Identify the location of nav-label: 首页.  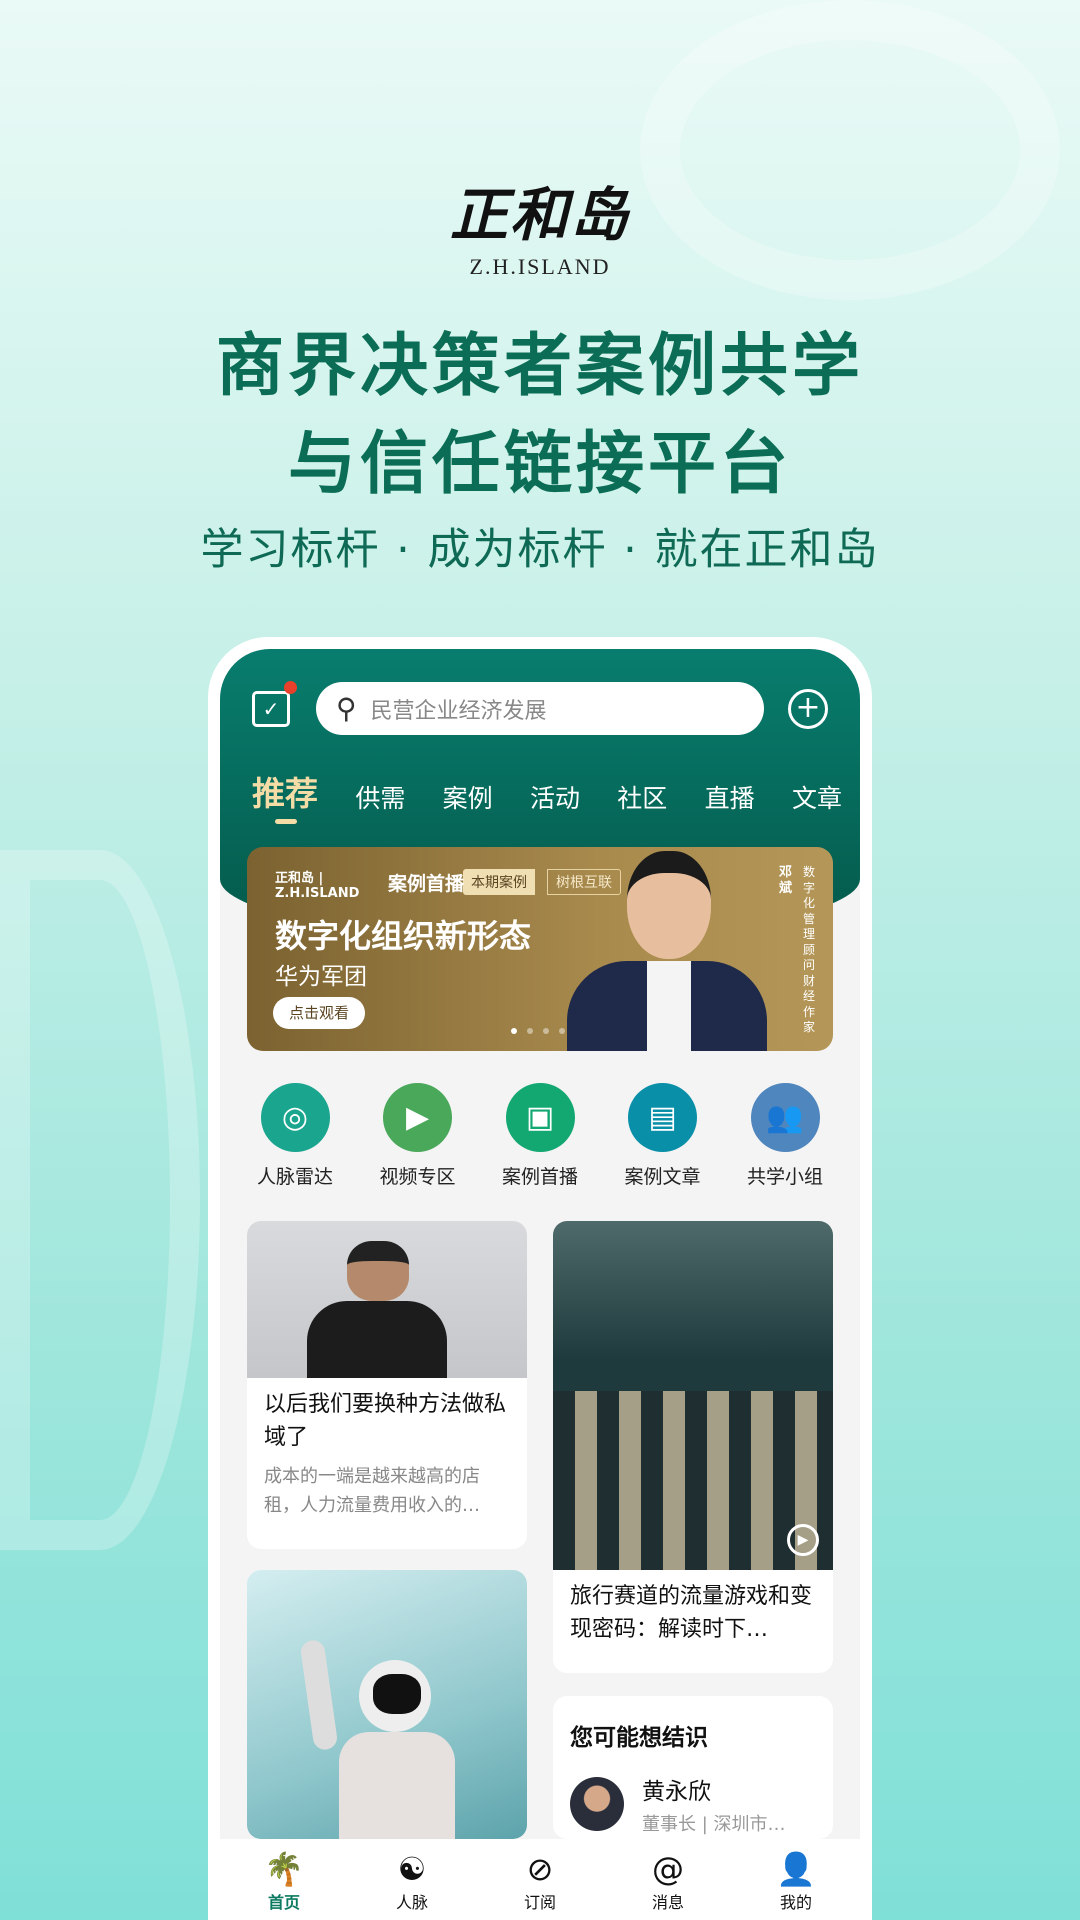
(283, 1902).